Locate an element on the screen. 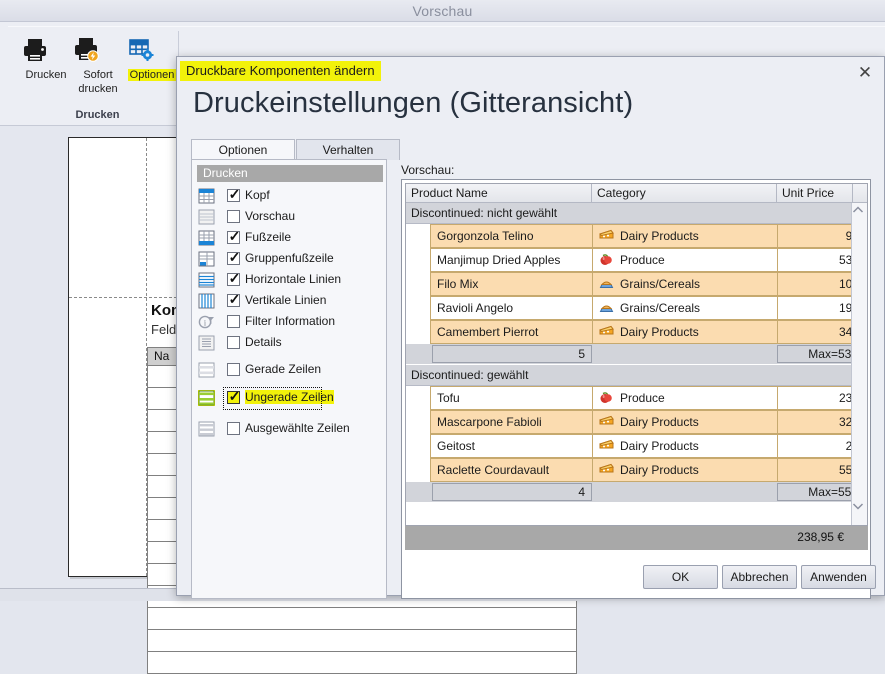 This screenshot has width=885, height=674. group-header-row: Discontinued: gewählt is located at coordinates (629, 375).